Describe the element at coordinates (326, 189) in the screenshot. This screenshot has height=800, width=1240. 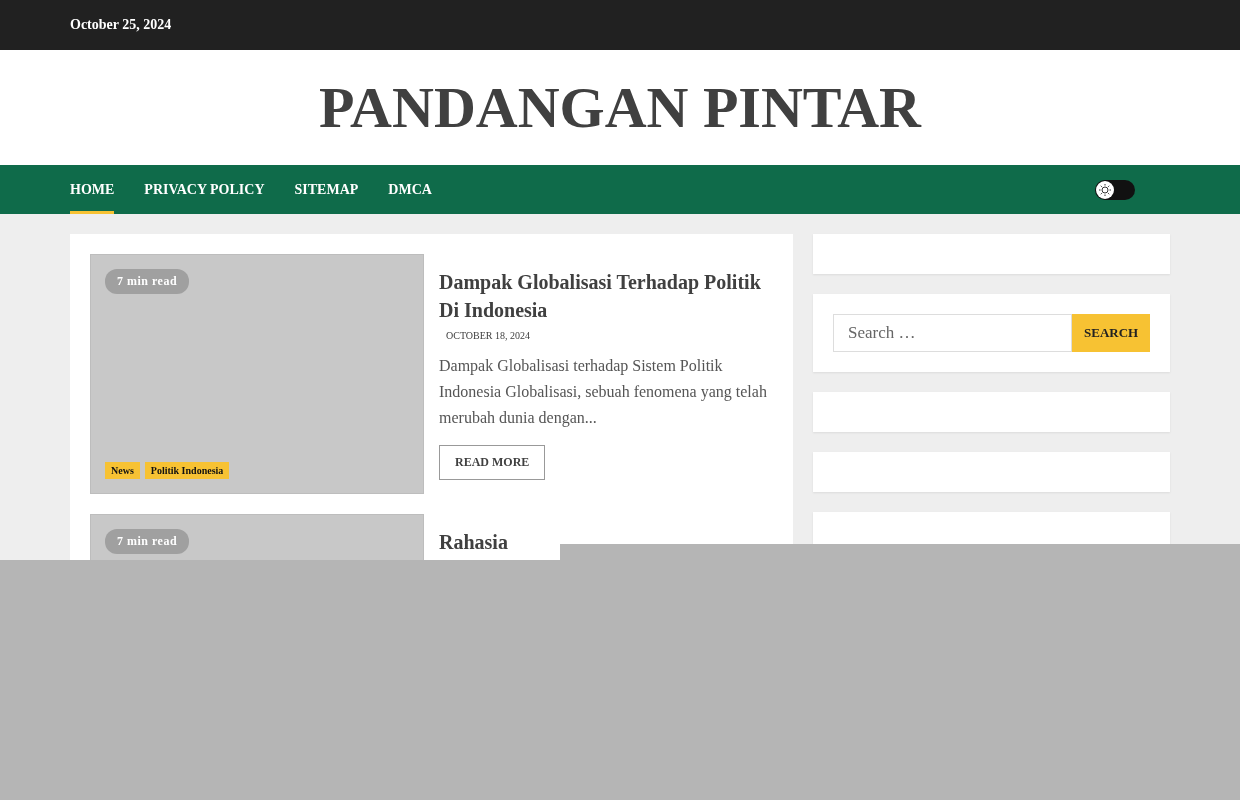
I see `nav-link: SITEMAP` at that location.